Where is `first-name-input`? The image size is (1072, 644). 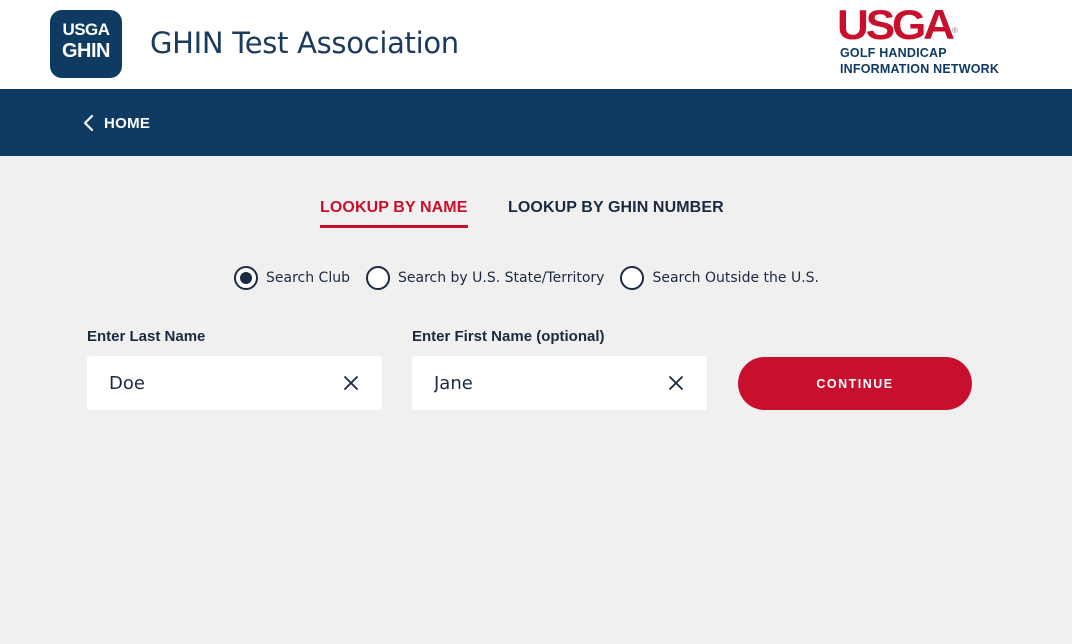
first-name-input is located at coordinates (544, 383).